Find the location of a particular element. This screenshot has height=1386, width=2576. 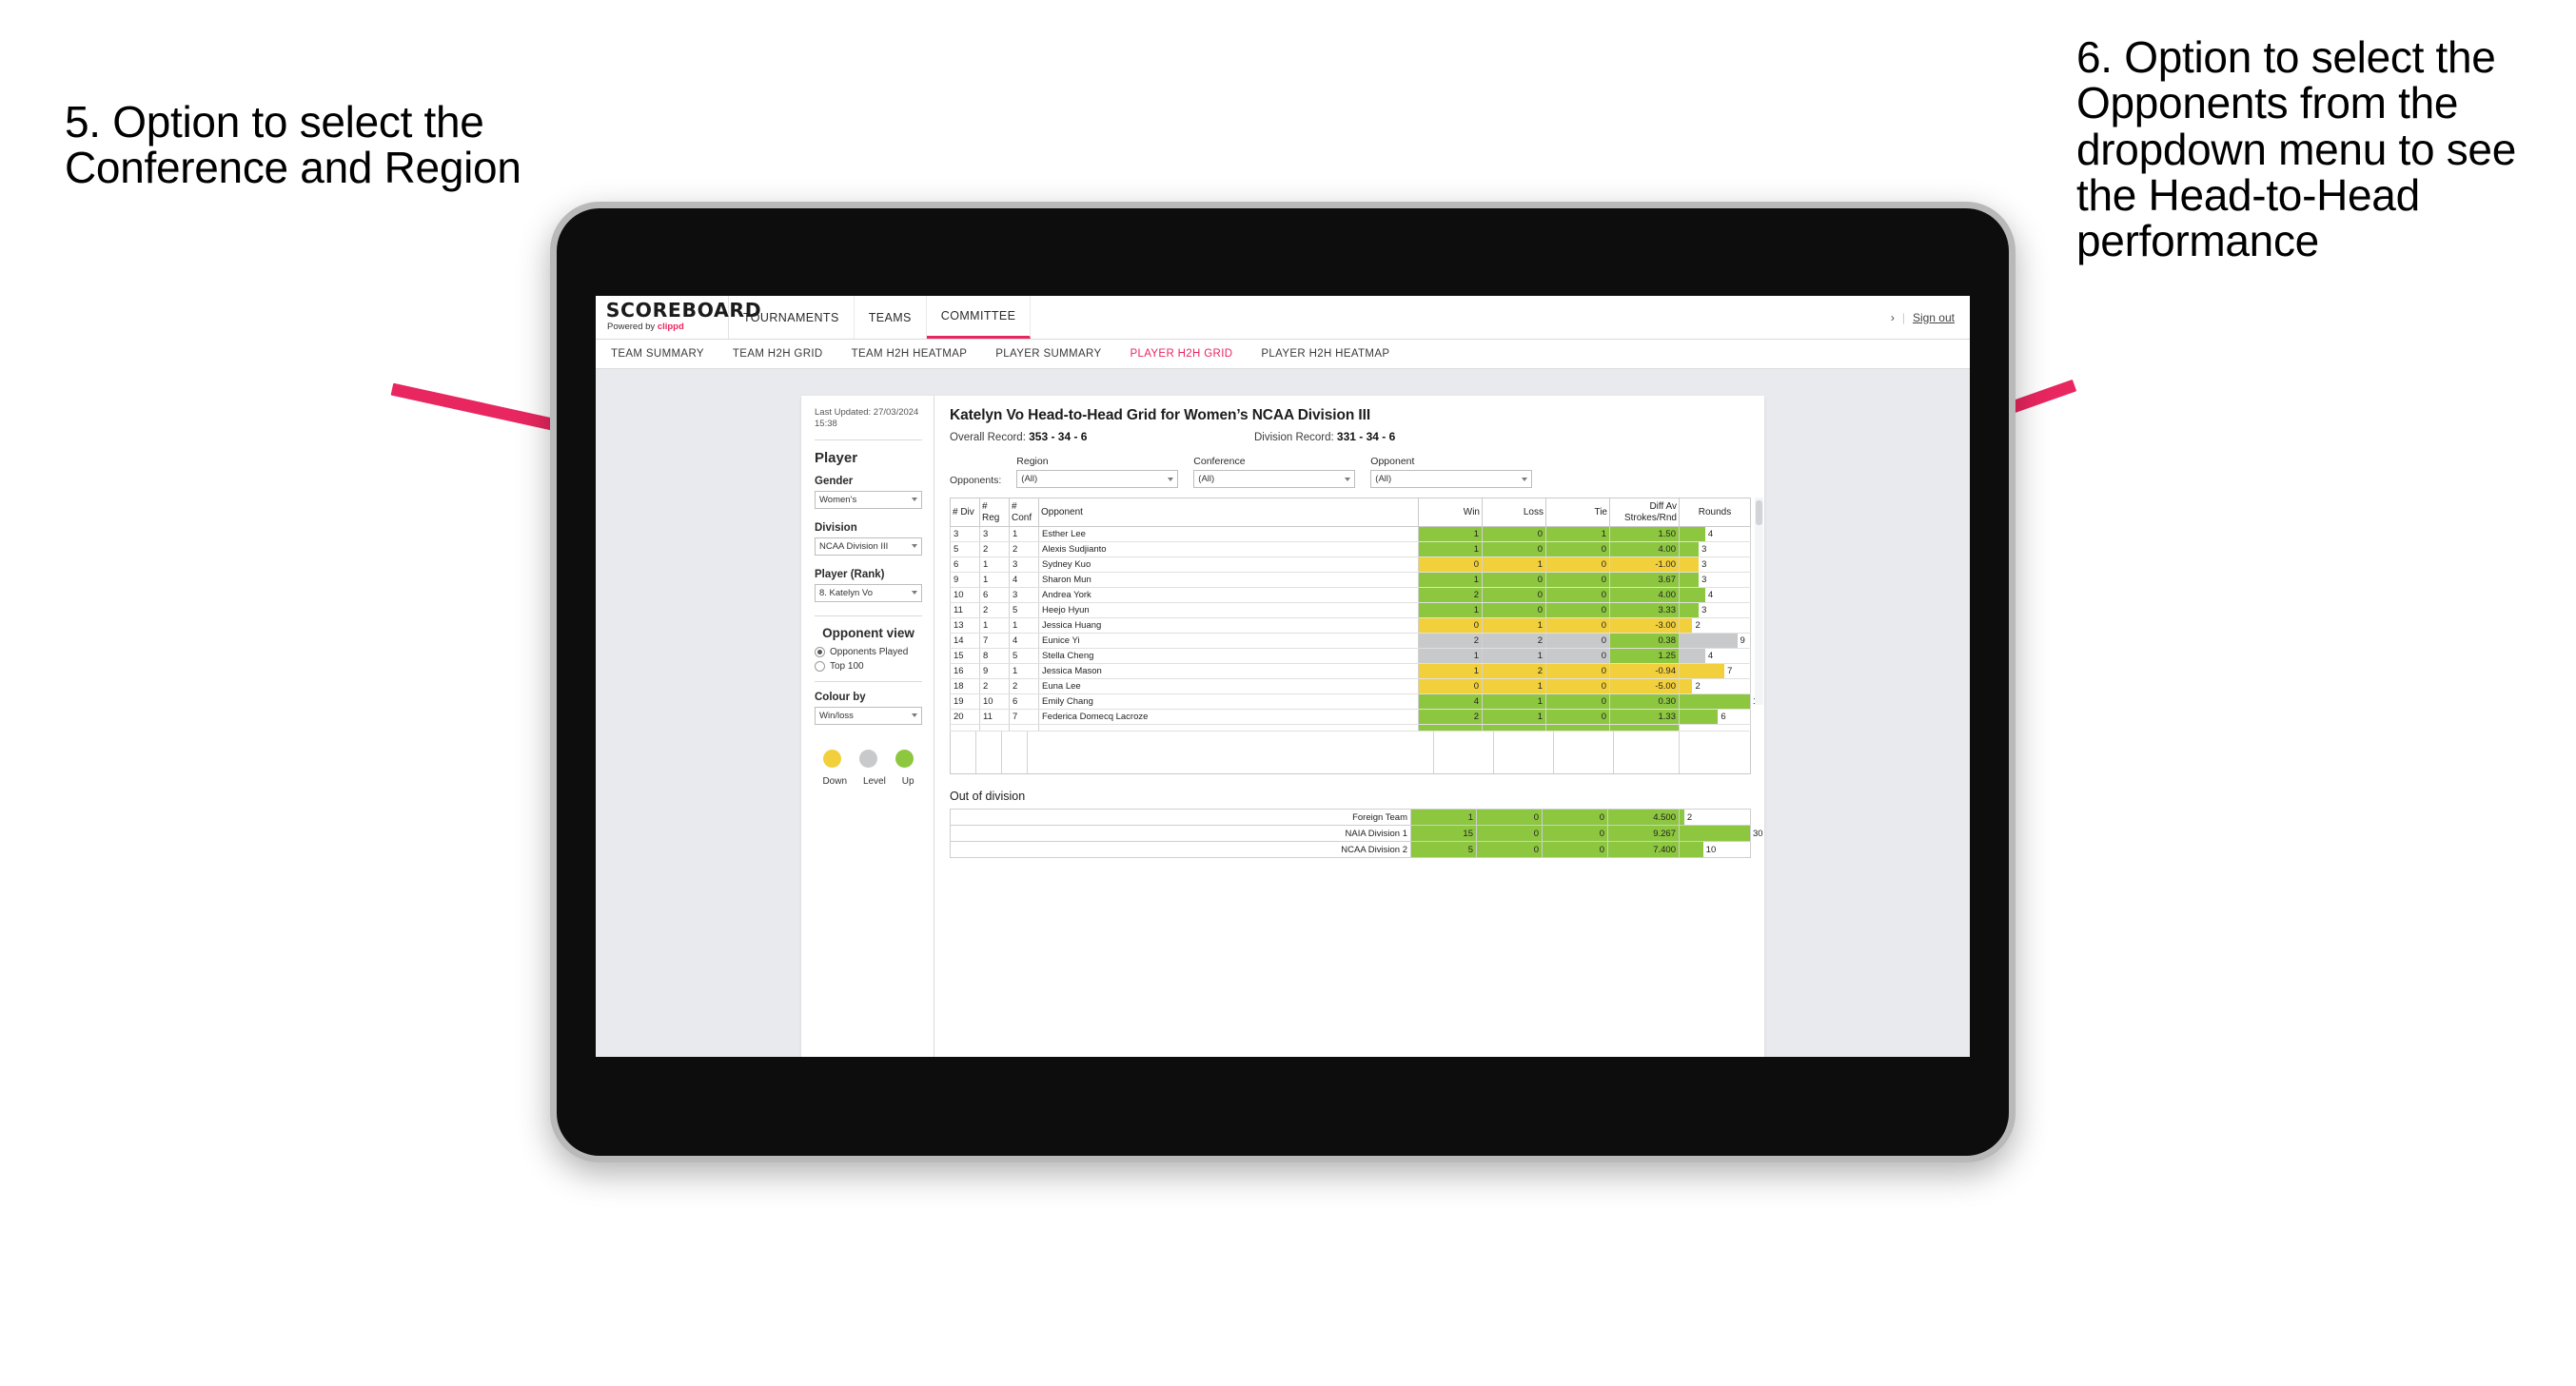

filter-player-rank-value: 8. Katelyn Vo is located at coordinates (846, 592).